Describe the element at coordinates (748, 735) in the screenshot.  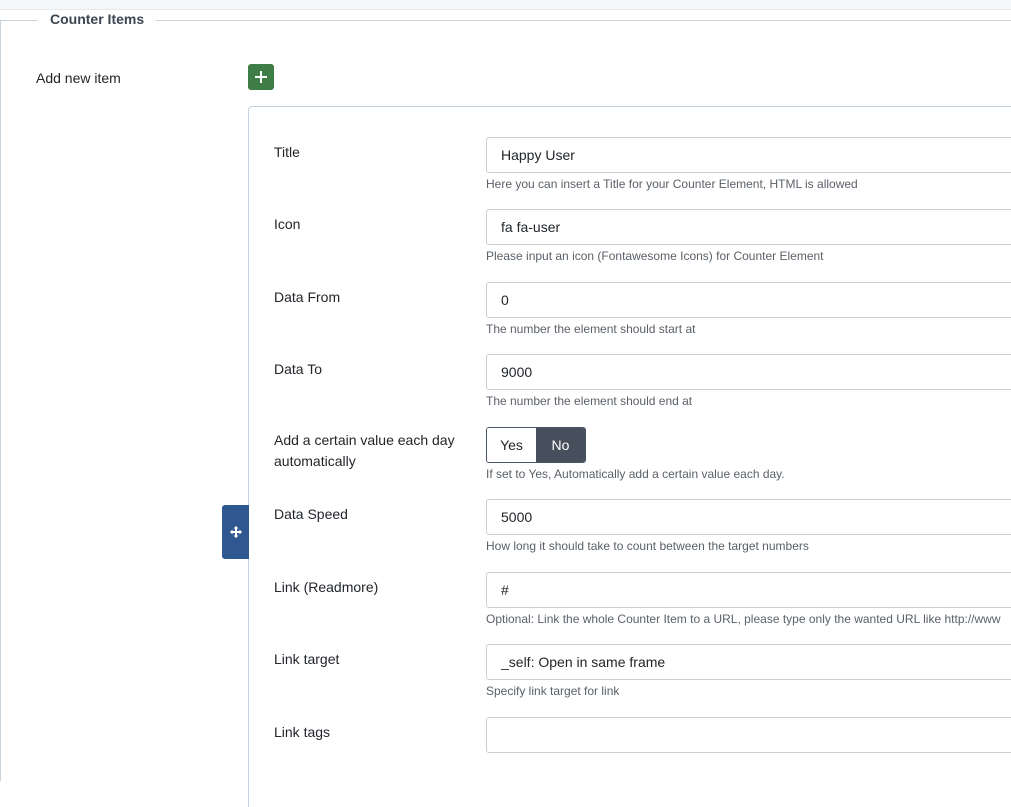
I see `link-tags-input` at that location.